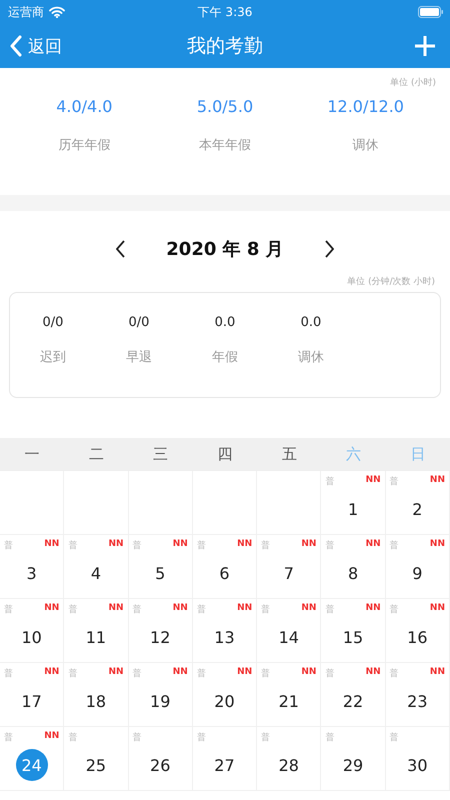 Image resolution: width=450 pixels, height=800 pixels. Describe the element at coordinates (121, 249) in the screenshot. I see `previous-month-icon` at that location.